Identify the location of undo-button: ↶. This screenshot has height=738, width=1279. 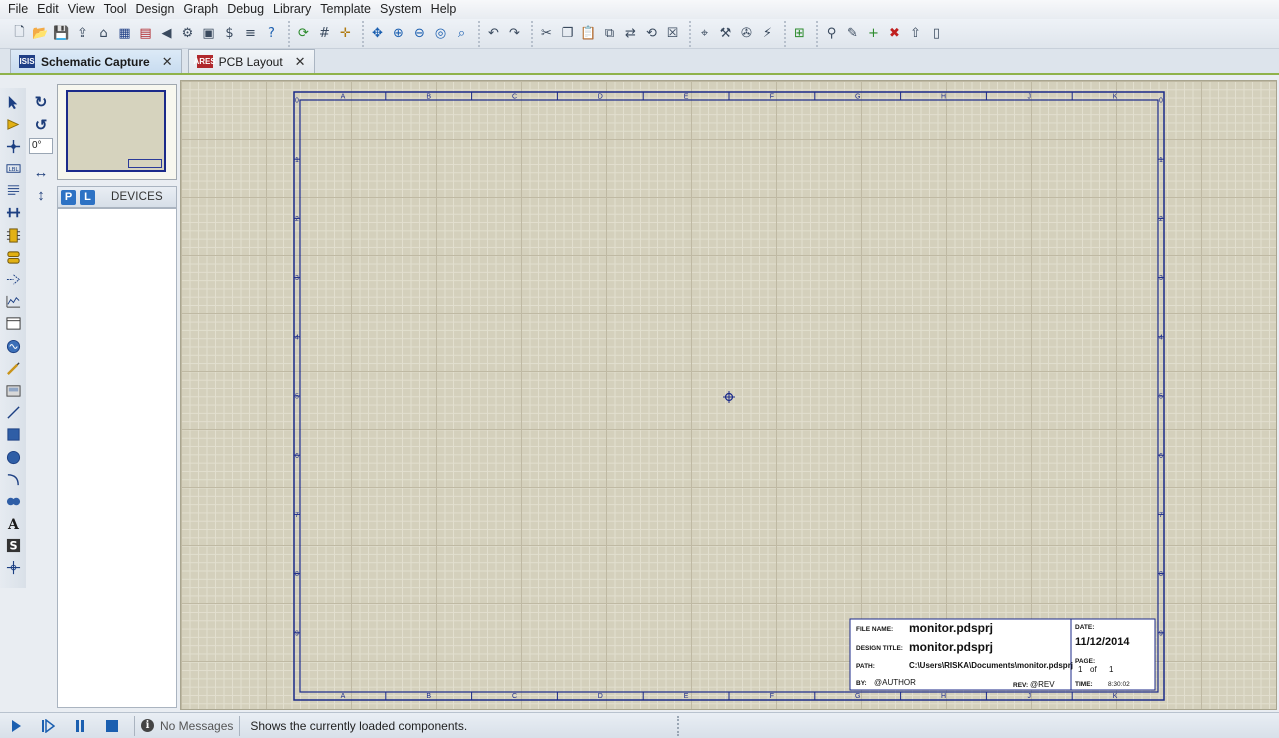
(494, 34).